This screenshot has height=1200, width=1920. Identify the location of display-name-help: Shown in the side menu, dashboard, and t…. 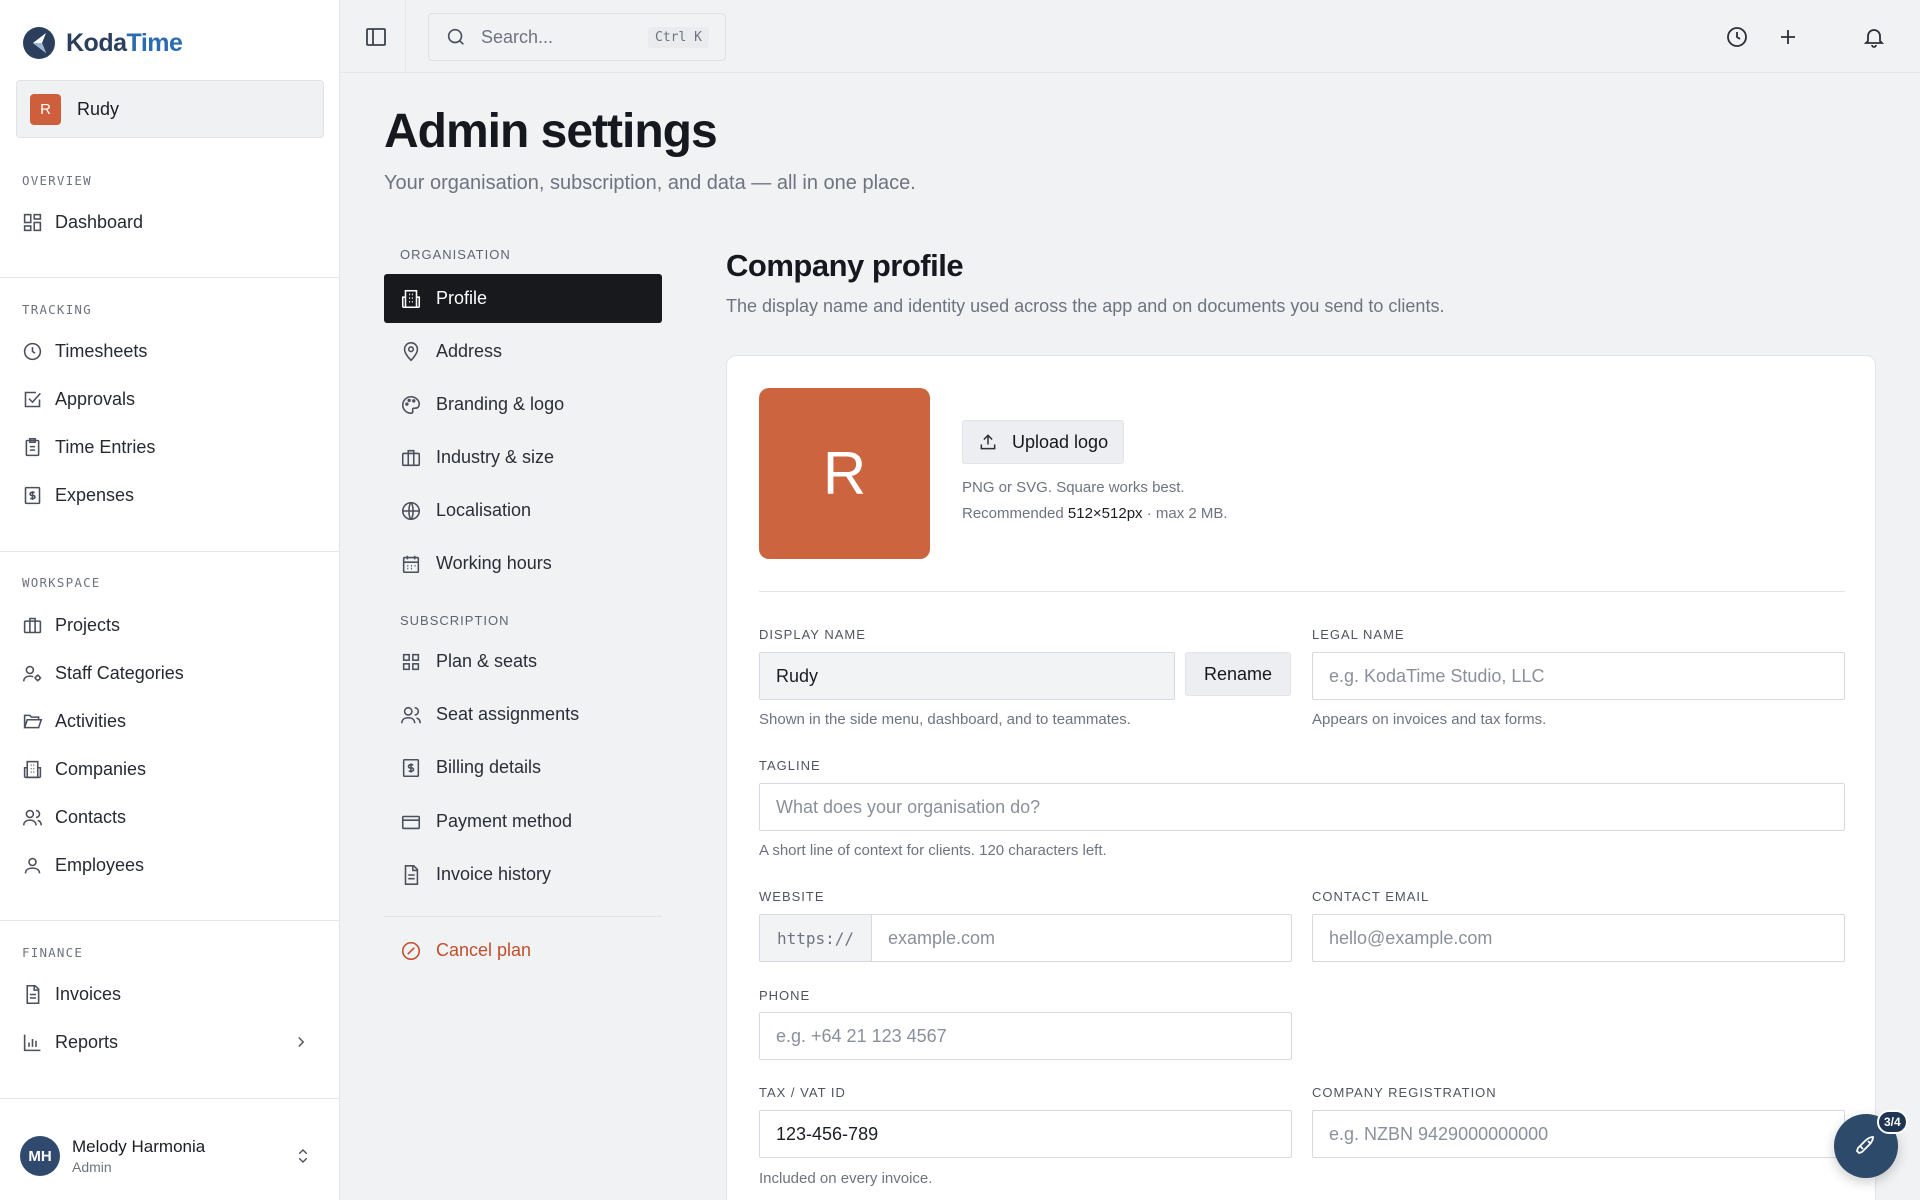
(945, 719).